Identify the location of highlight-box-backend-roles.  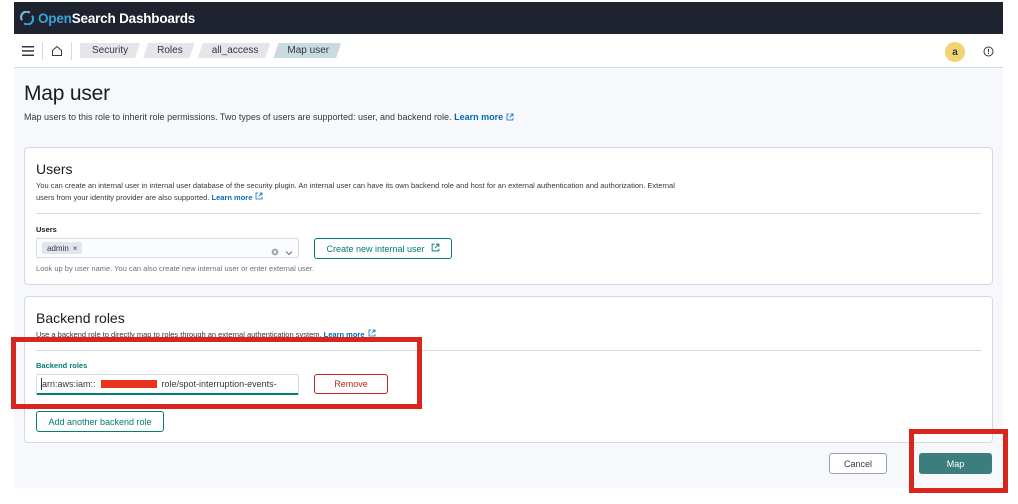
(216, 373).